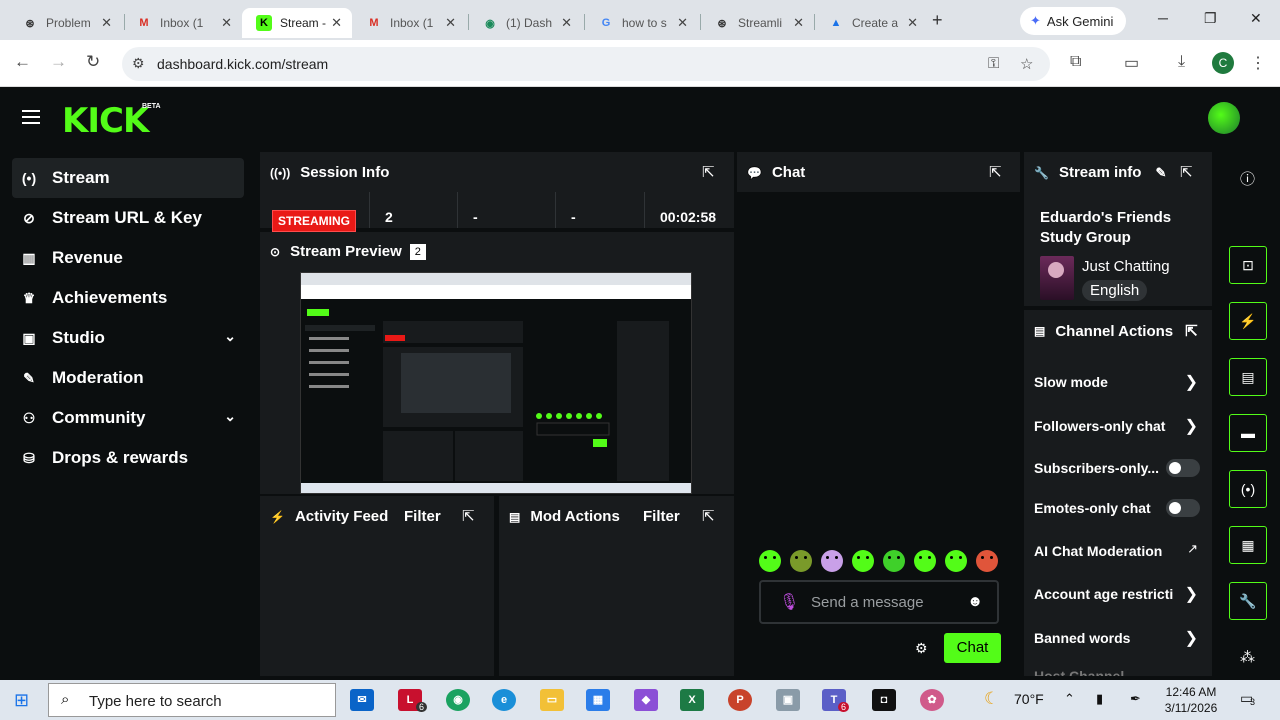 The image size is (1280, 720). What do you see at coordinates (972, 648) in the screenshot?
I see `chat-send-button: Chat` at bounding box center [972, 648].